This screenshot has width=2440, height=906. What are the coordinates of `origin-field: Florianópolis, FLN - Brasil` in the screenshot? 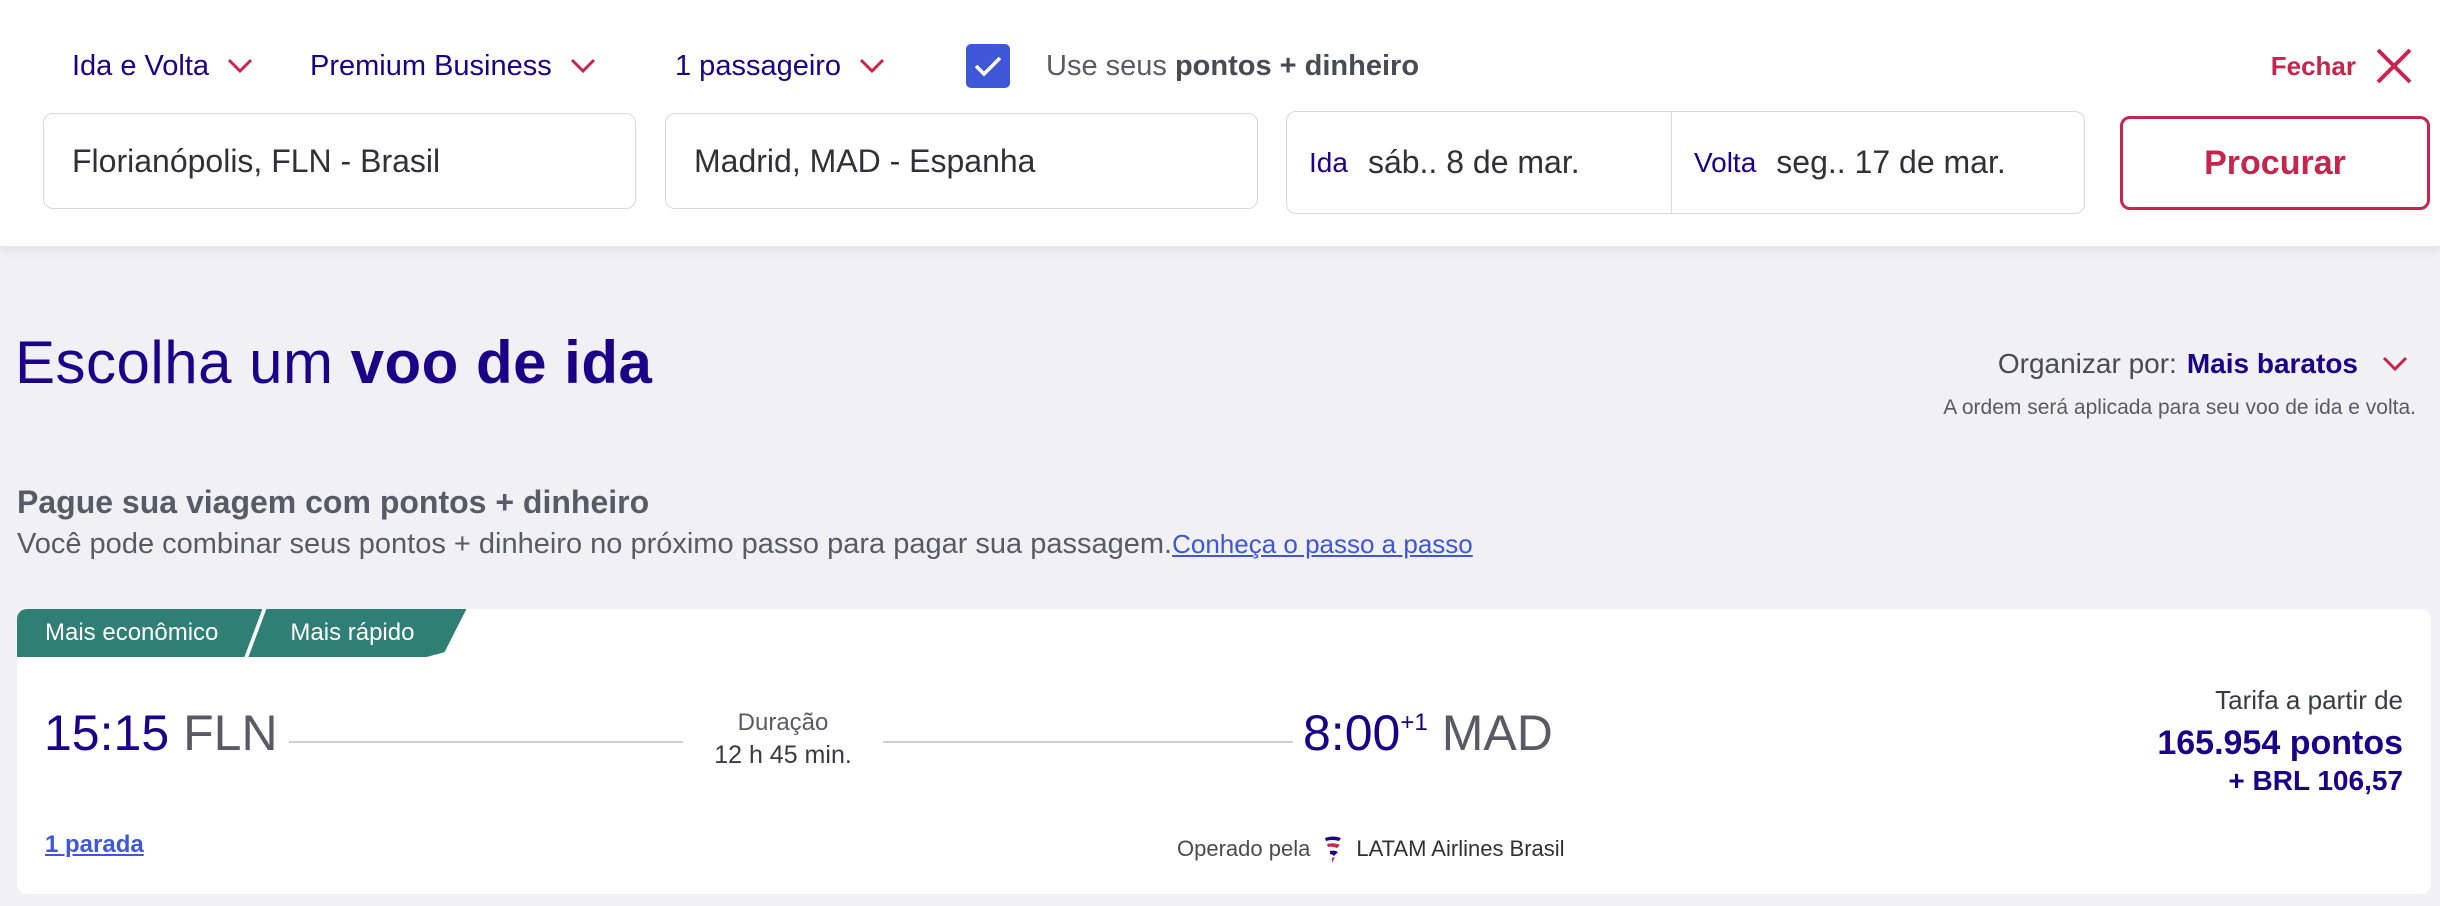 It's located at (339, 161).